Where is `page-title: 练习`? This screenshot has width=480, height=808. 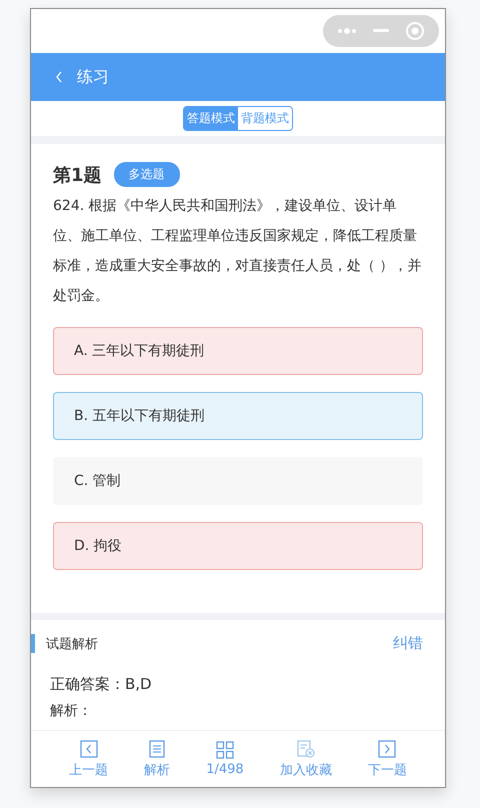
page-title: 练习 is located at coordinates (93, 77).